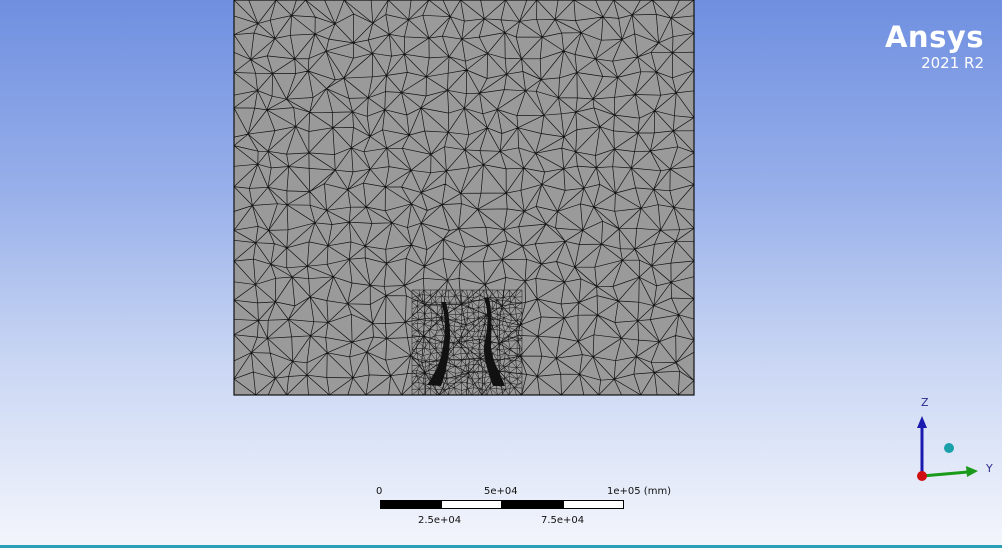 The image size is (1002, 548). I want to click on z-axis-label: Z, so click(925, 402).